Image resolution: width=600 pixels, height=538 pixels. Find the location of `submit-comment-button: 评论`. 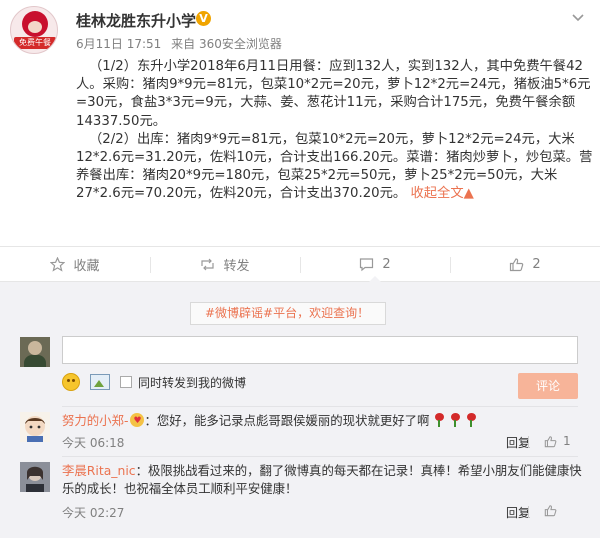

submit-comment-button: 评论 is located at coordinates (548, 386).